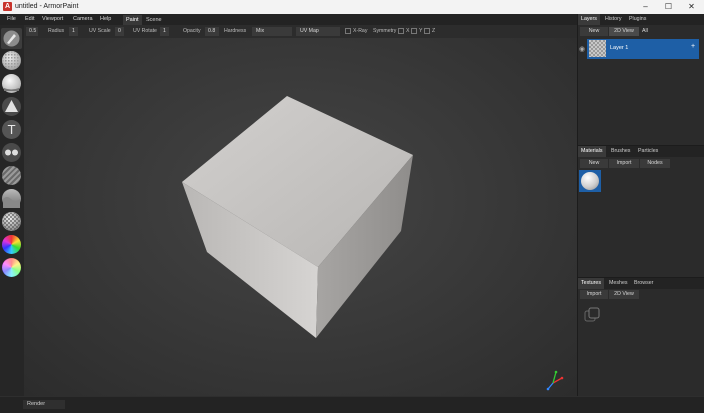 This screenshot has width=704, height=413. I want to click on text-tool: T, so click(11, 129).